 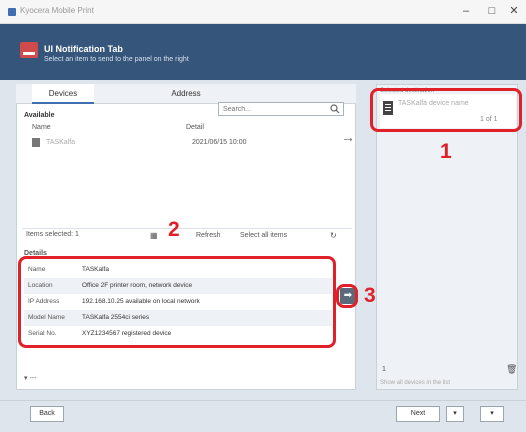 What do you see at coordinates (39, 115) in the screenshot?
I see `list-heading: Available` at bounding box center [39, 115].